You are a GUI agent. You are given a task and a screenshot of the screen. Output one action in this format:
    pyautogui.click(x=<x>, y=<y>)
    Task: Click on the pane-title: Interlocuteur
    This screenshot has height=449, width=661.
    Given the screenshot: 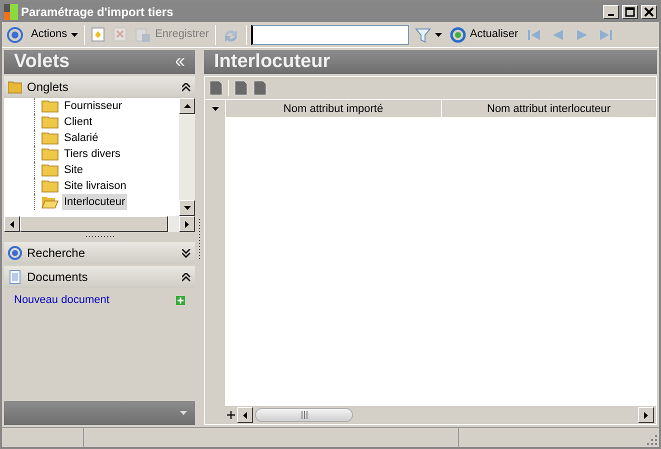 What is the action you would take?
    pyautogui.click(x=273, y=62)
    